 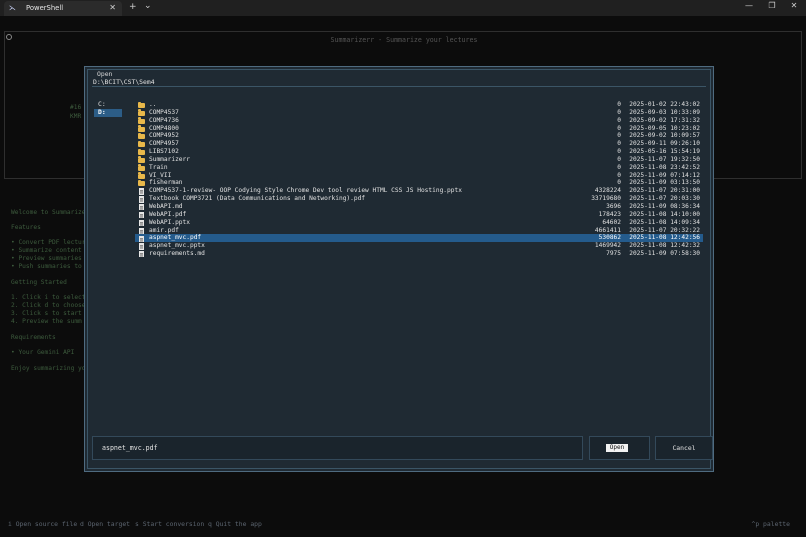 I want to click on drive-list: C: D:, so click(x=108, y=108).